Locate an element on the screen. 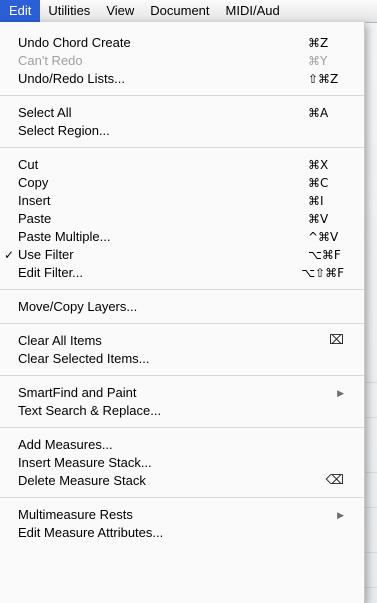 The image size is (377, 603). keyboard-shortcut: ⌘Y is located at coordinates (318, 61).